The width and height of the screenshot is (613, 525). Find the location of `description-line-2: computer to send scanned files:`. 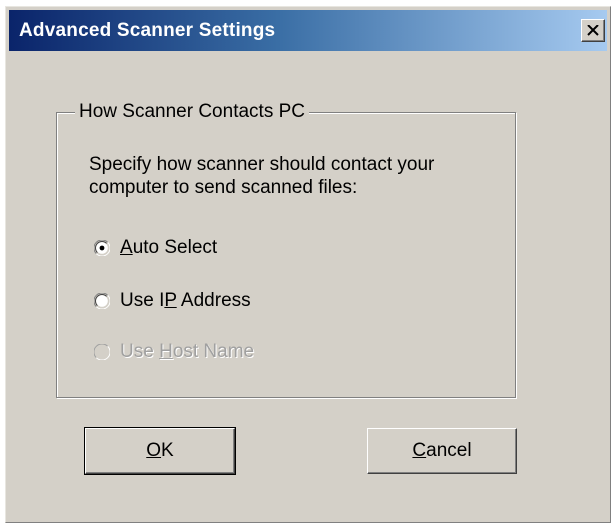

description-line-2: computer to send scanned files: is located at coordinates (223, 187).